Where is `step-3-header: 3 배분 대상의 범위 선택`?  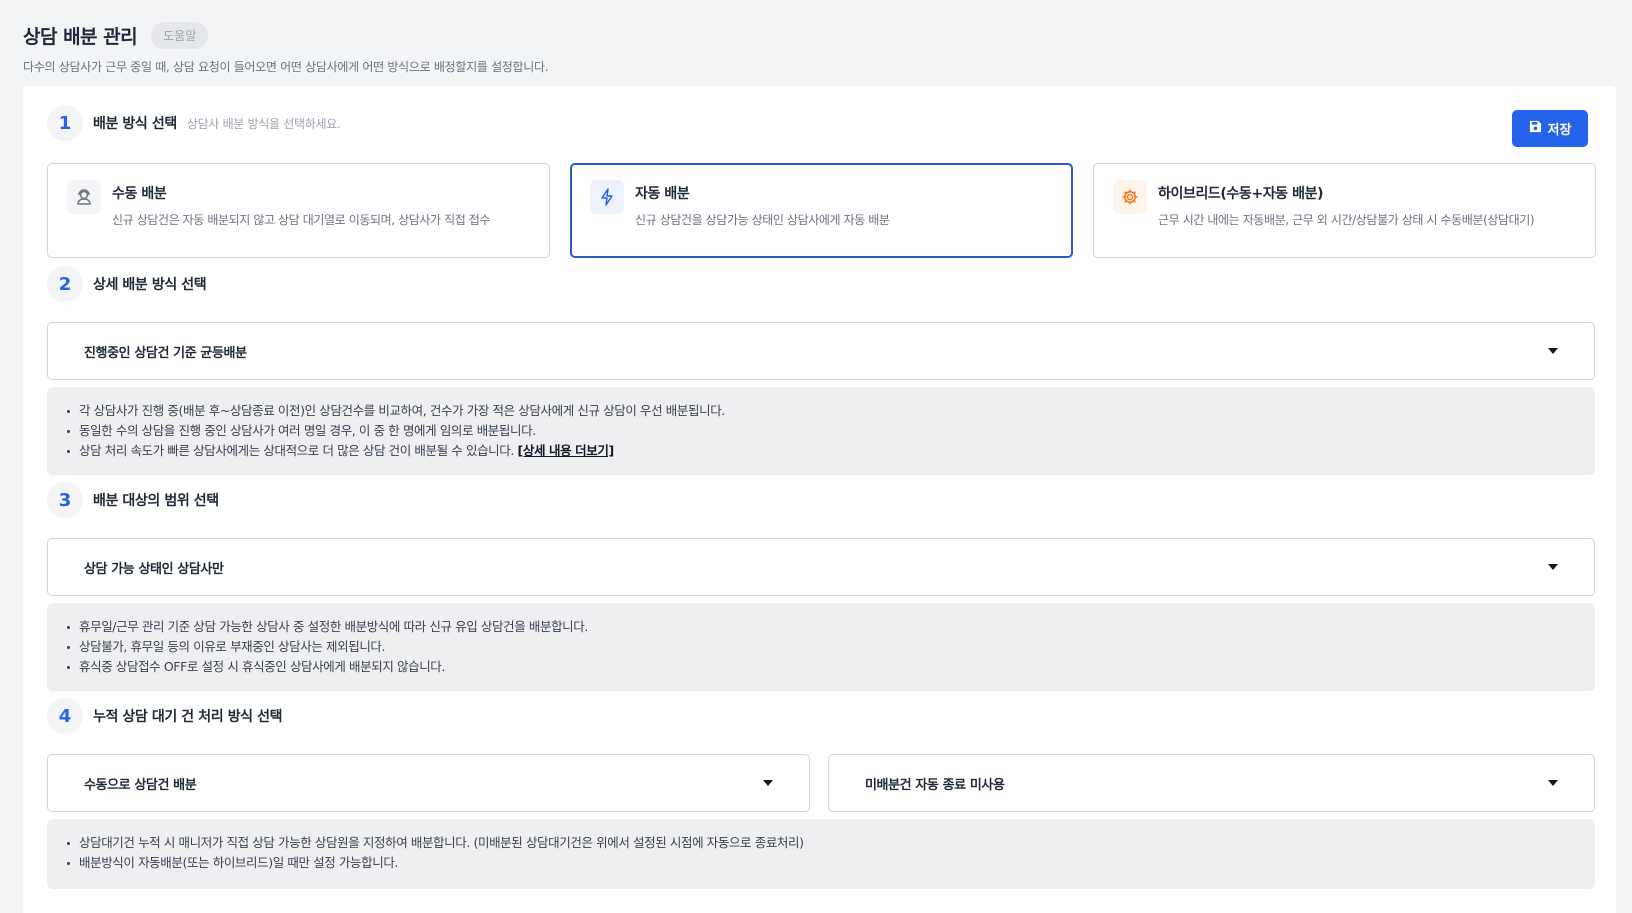
step-3-header: 3 배분 대상의 범위 선택 is located at coordinates (133, 500).